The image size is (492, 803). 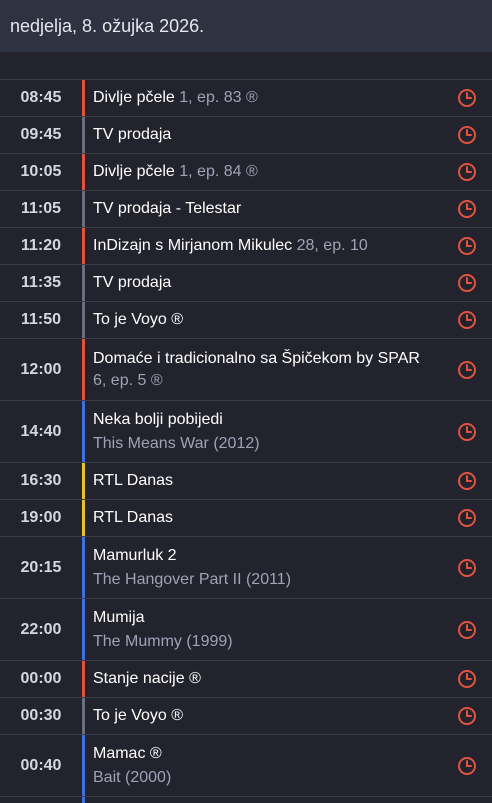 I want to click on program-title: Divlje pčele 1, ep. 83 ®, so click(x=267, y=98).